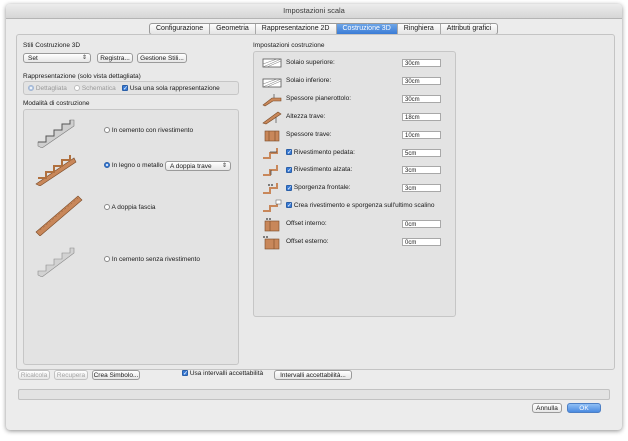 Image resolution: width=628 pixels, height=441 pixels. Describe the element at coordinates (272, 225) in the screenshot. I see `offset-interno-icon` at that location.